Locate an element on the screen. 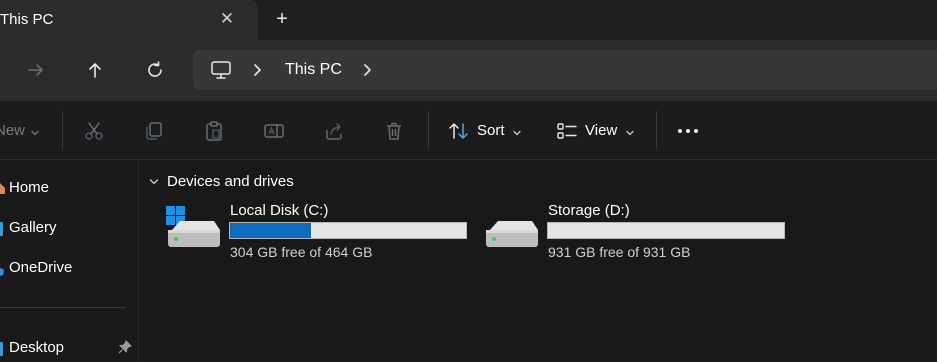 This screenshot has height=362, width=937. drive-name: Local Disk (C:) is located at coordinates (279, 210).